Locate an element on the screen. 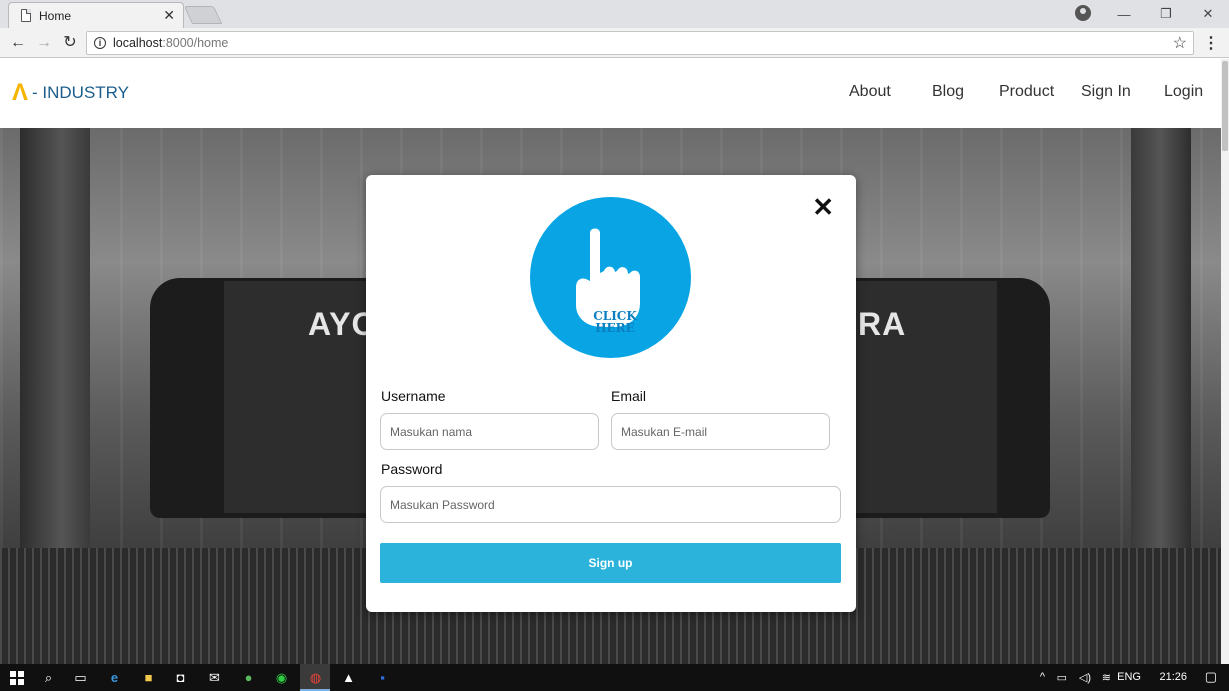  forward-icon: → is located at coordinates (44, 43).